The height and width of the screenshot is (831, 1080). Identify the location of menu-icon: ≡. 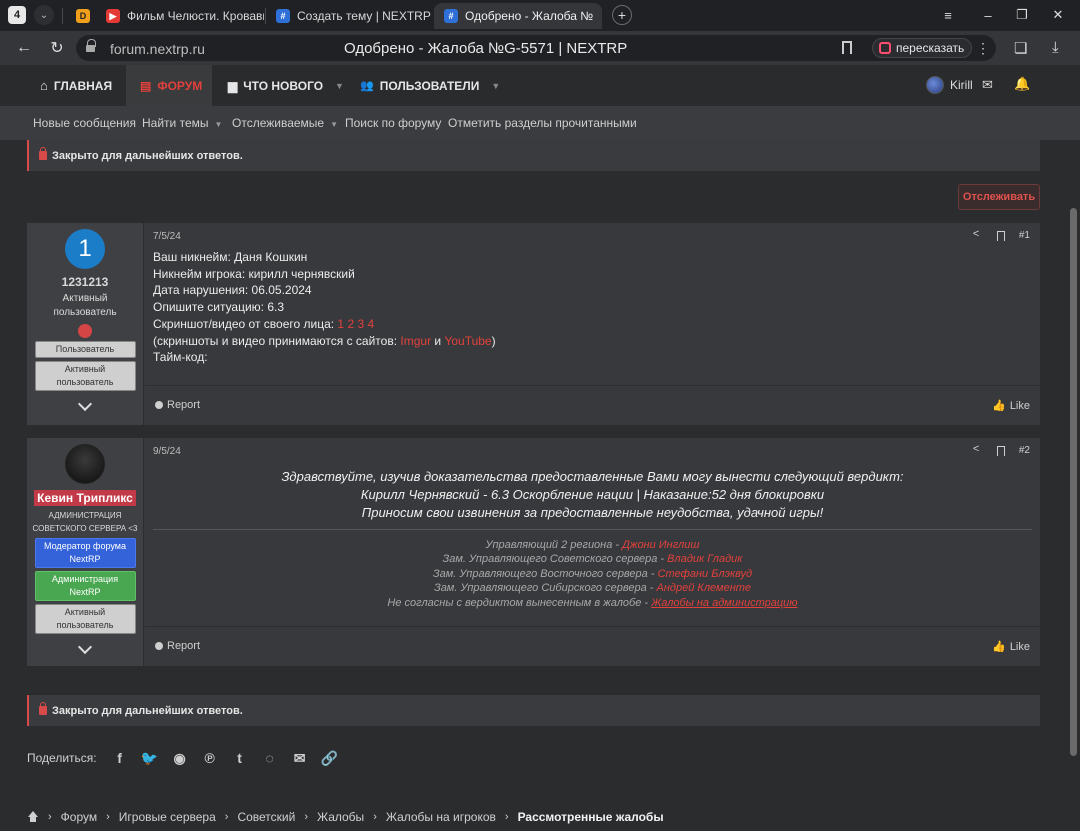
(948, 15).